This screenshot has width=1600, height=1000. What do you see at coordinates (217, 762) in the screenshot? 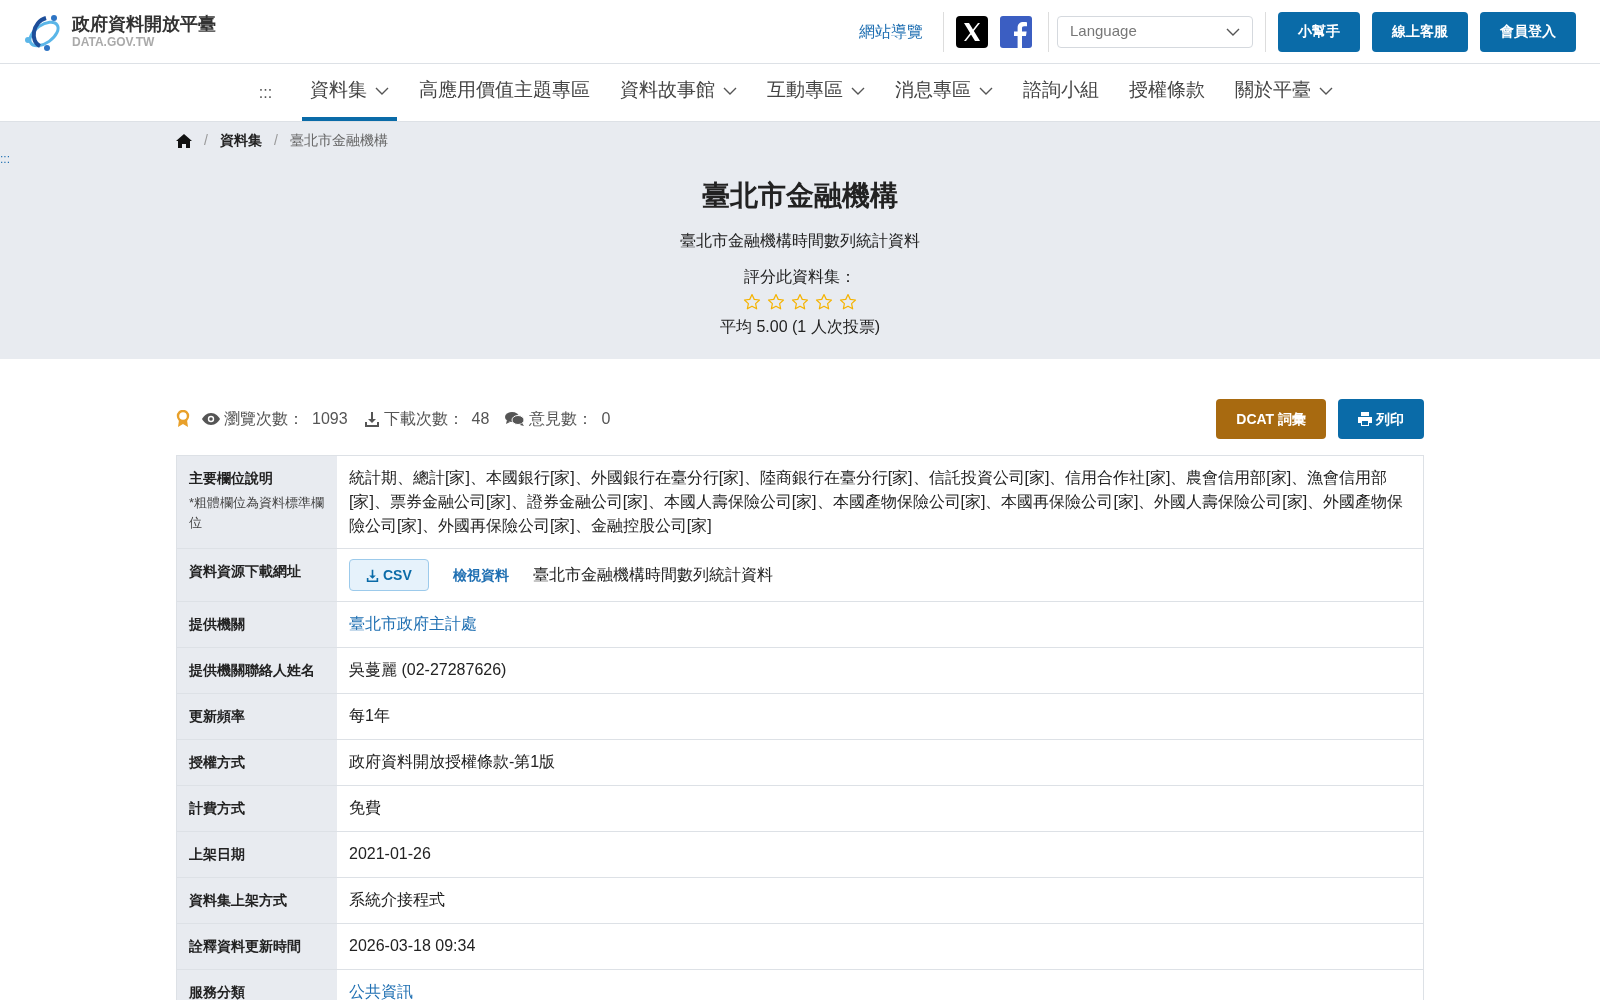
I see `row-label: 授權方式` at bounding box center [217, 762].